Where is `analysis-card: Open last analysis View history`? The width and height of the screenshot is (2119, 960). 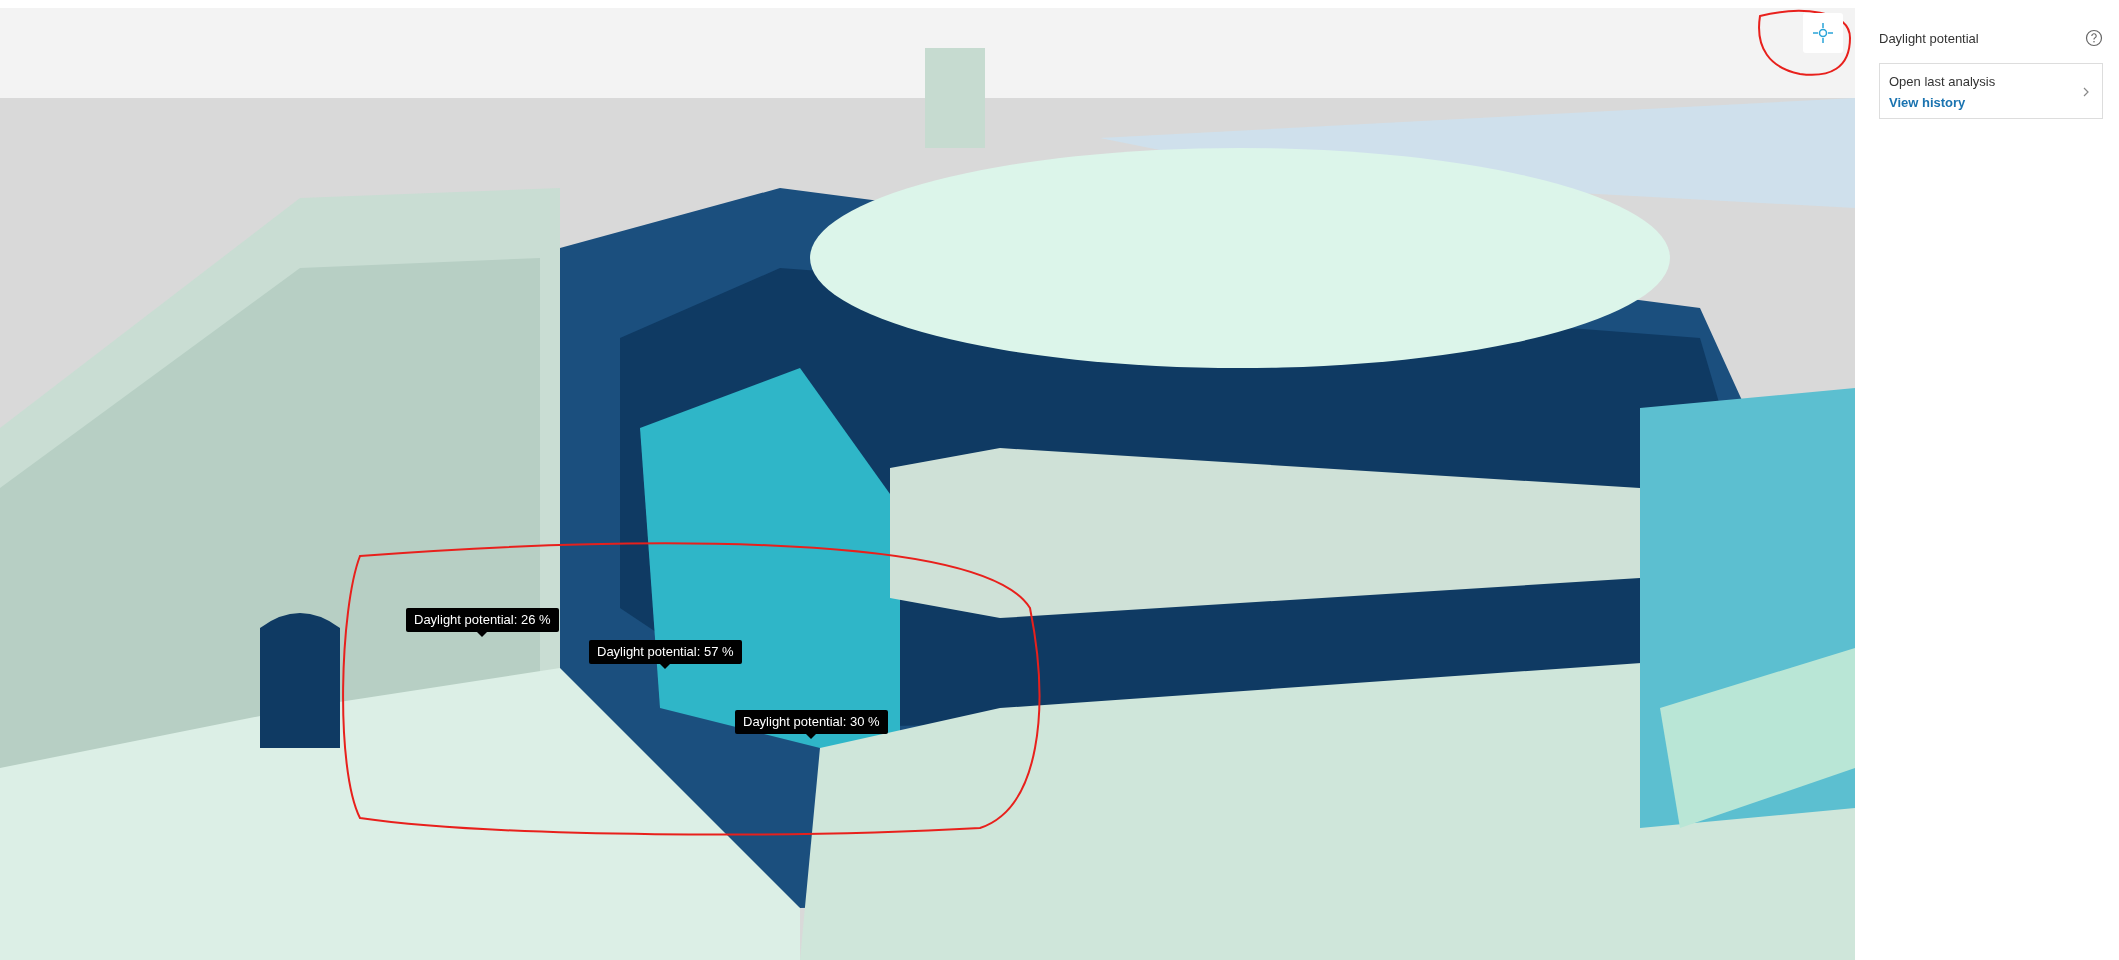
analysis-card: Open last analysis View history is located at coordinates (1991, 91).